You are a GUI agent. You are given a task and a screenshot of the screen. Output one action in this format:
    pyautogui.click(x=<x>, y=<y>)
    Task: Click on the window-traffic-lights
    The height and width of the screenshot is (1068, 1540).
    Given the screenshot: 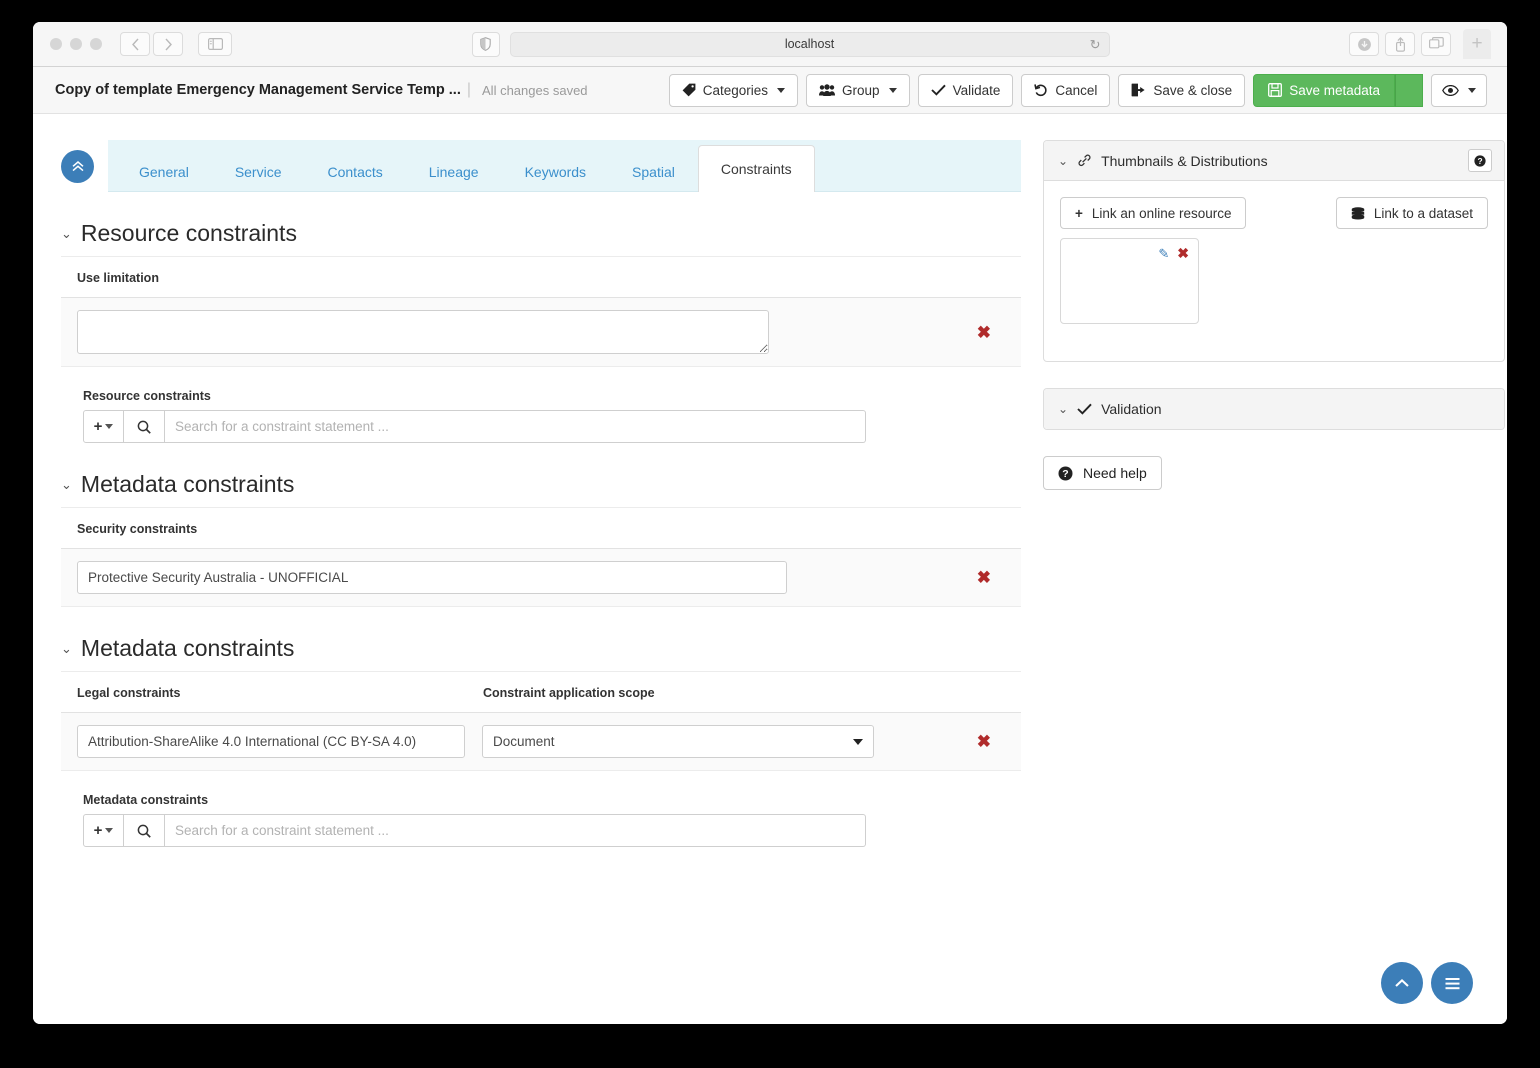 What is the action you would take?
    pyautogui.click(x=76, y=44)
    